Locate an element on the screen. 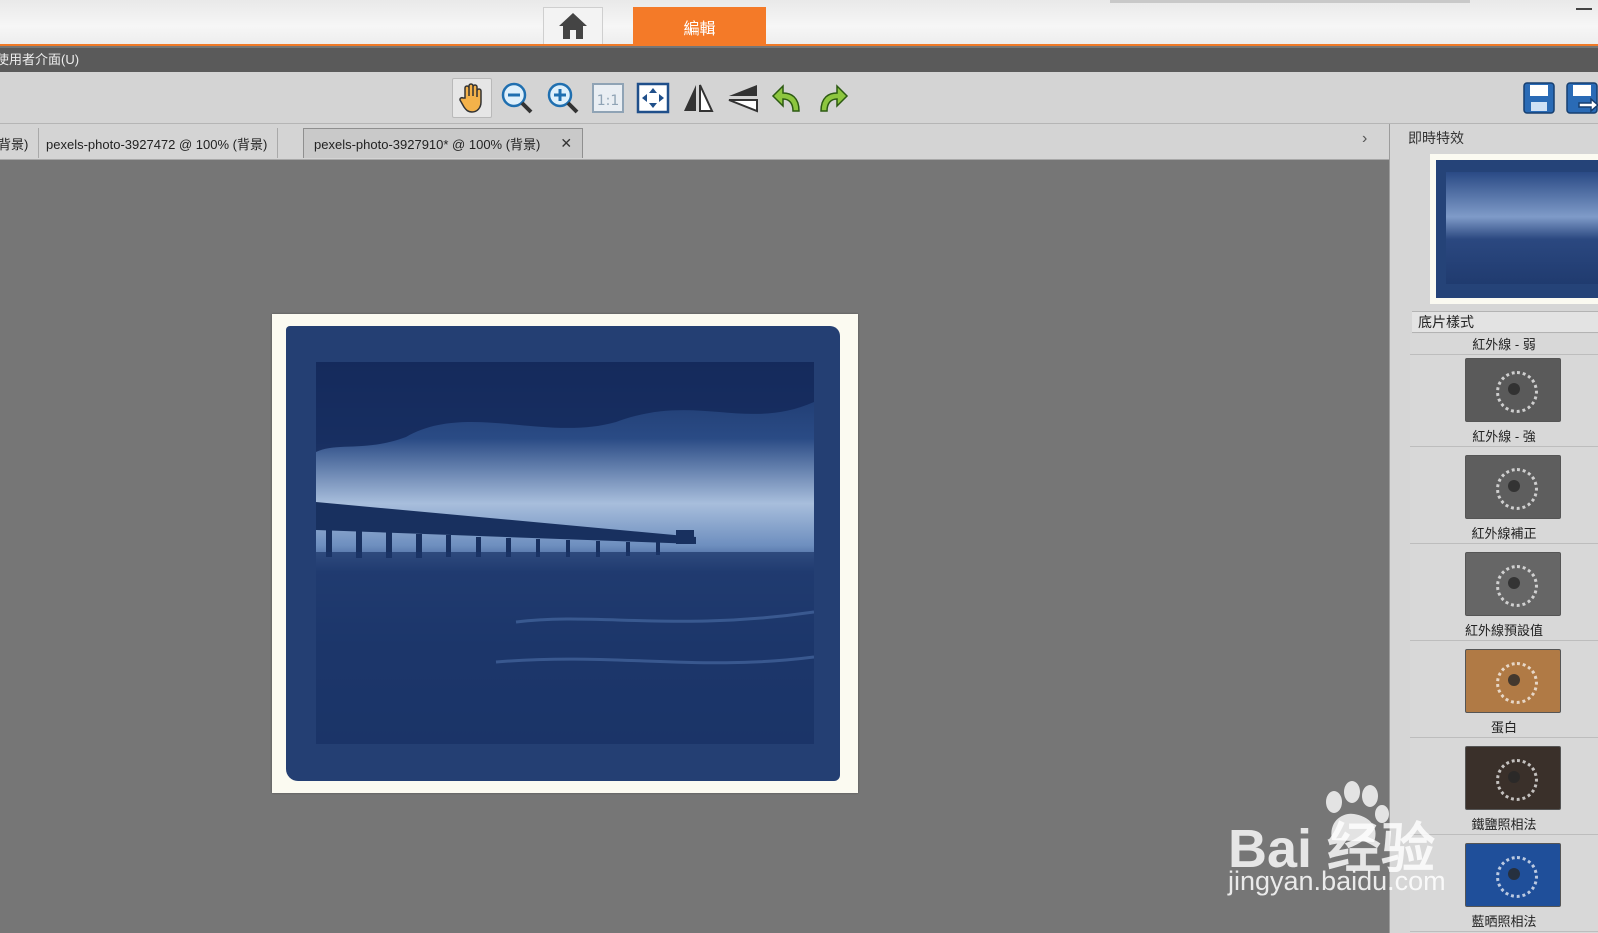 This screenshot has height=933, width=1598. effect-item: 鐵鹽照相法 is located at coordinates (1504, 786).